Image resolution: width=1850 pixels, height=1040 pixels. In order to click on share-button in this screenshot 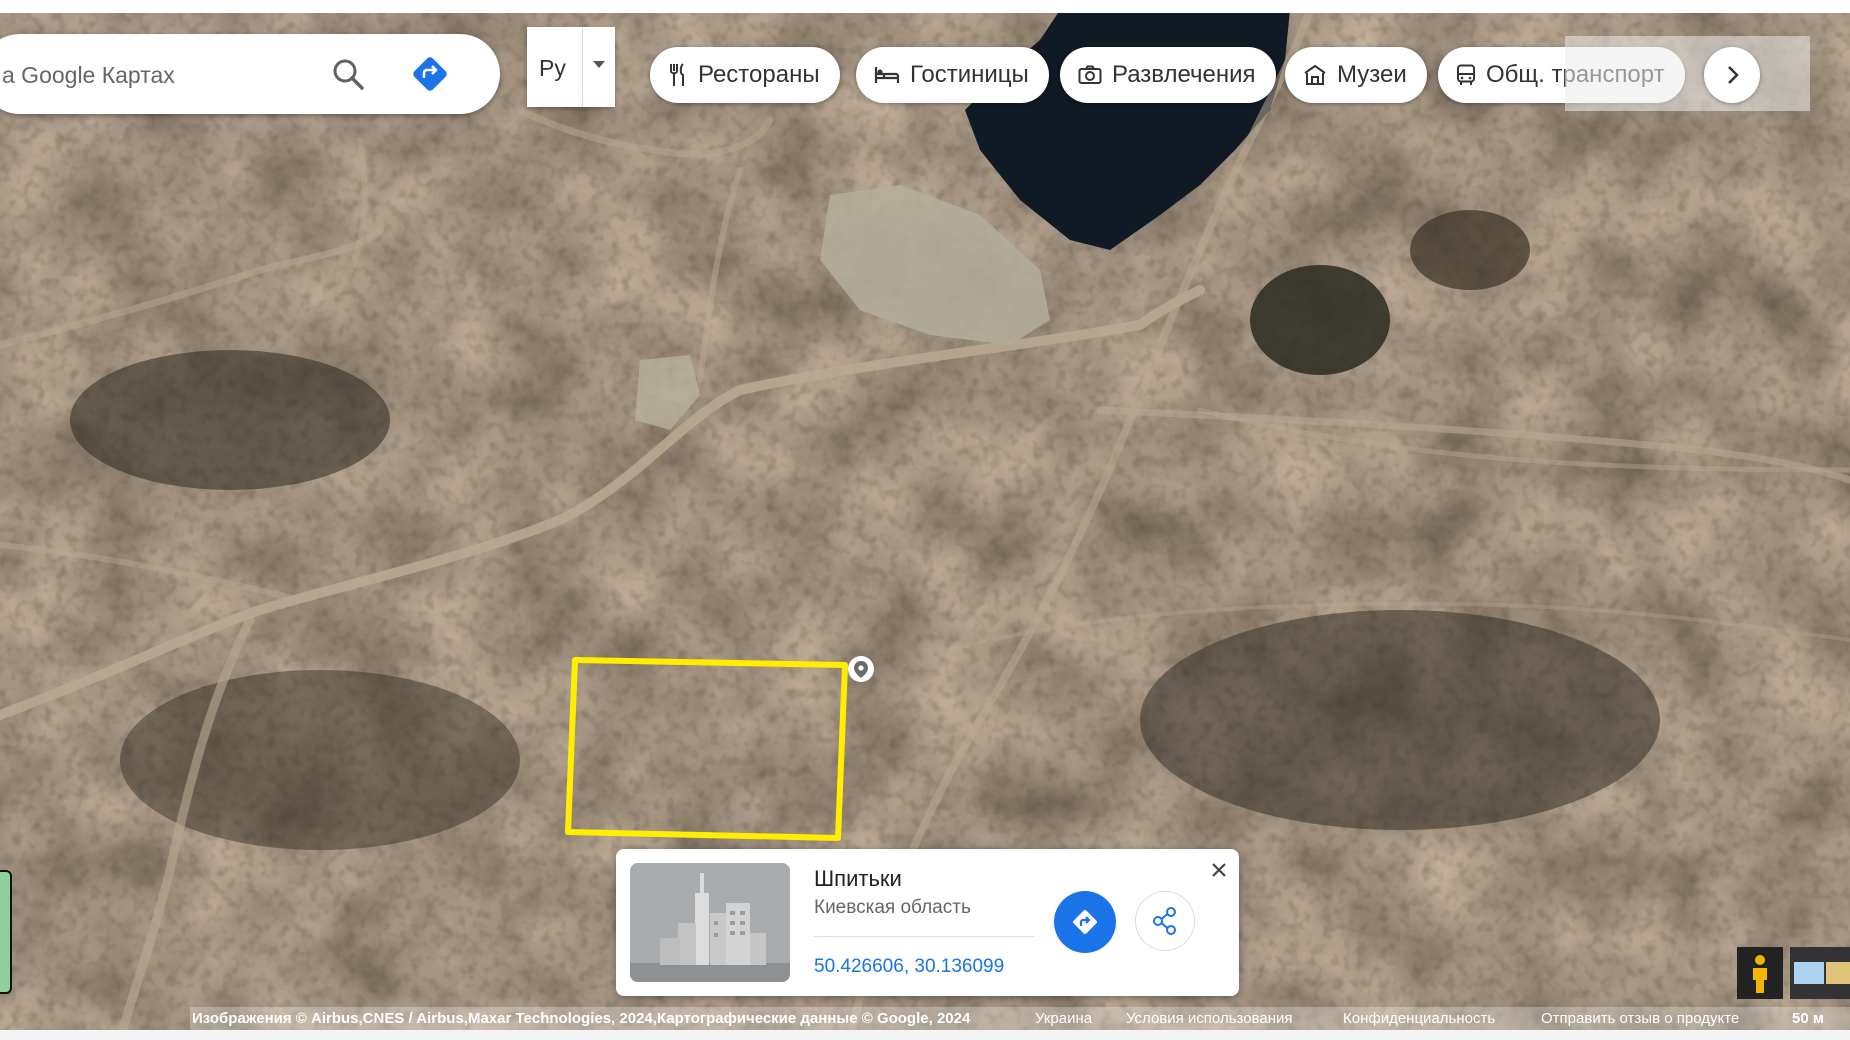, I will do `click(1165, 921)`.